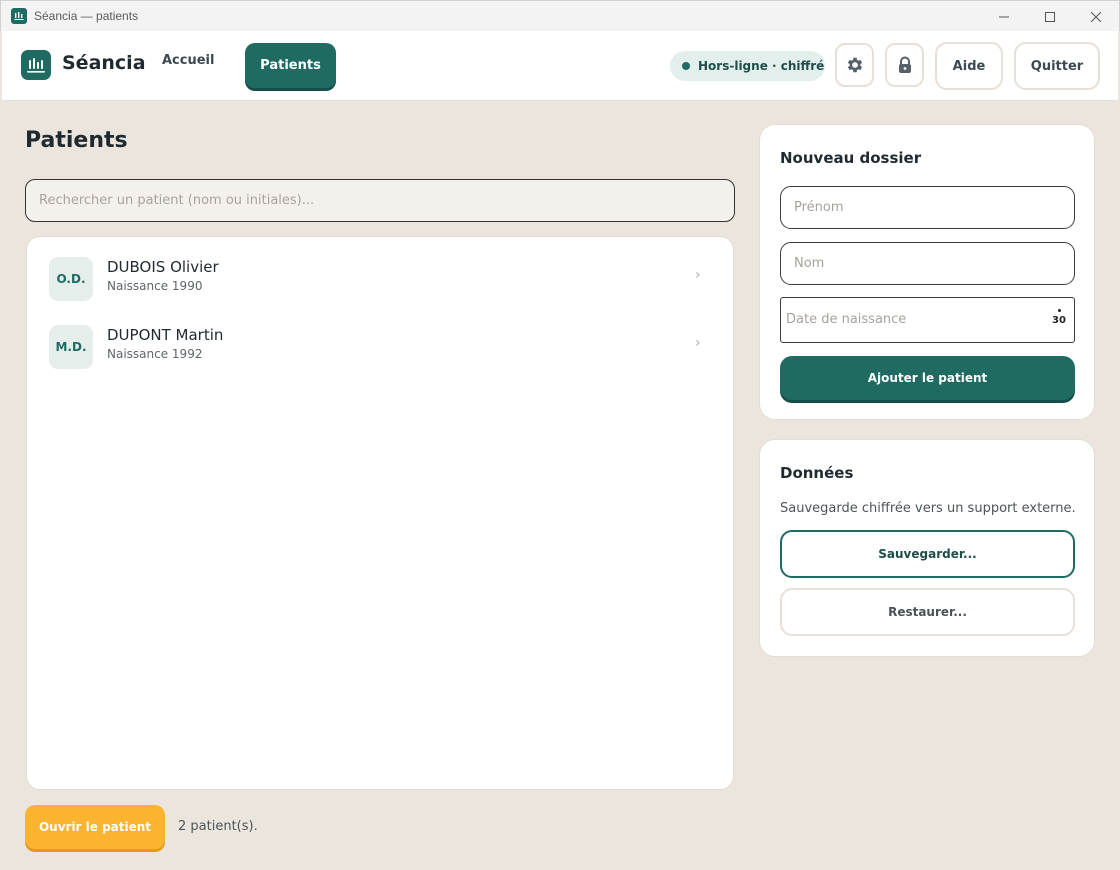 The width and height of the screenshot is (1120, 870). I want to click on quit-button: Quitter, so click(1057, 66).